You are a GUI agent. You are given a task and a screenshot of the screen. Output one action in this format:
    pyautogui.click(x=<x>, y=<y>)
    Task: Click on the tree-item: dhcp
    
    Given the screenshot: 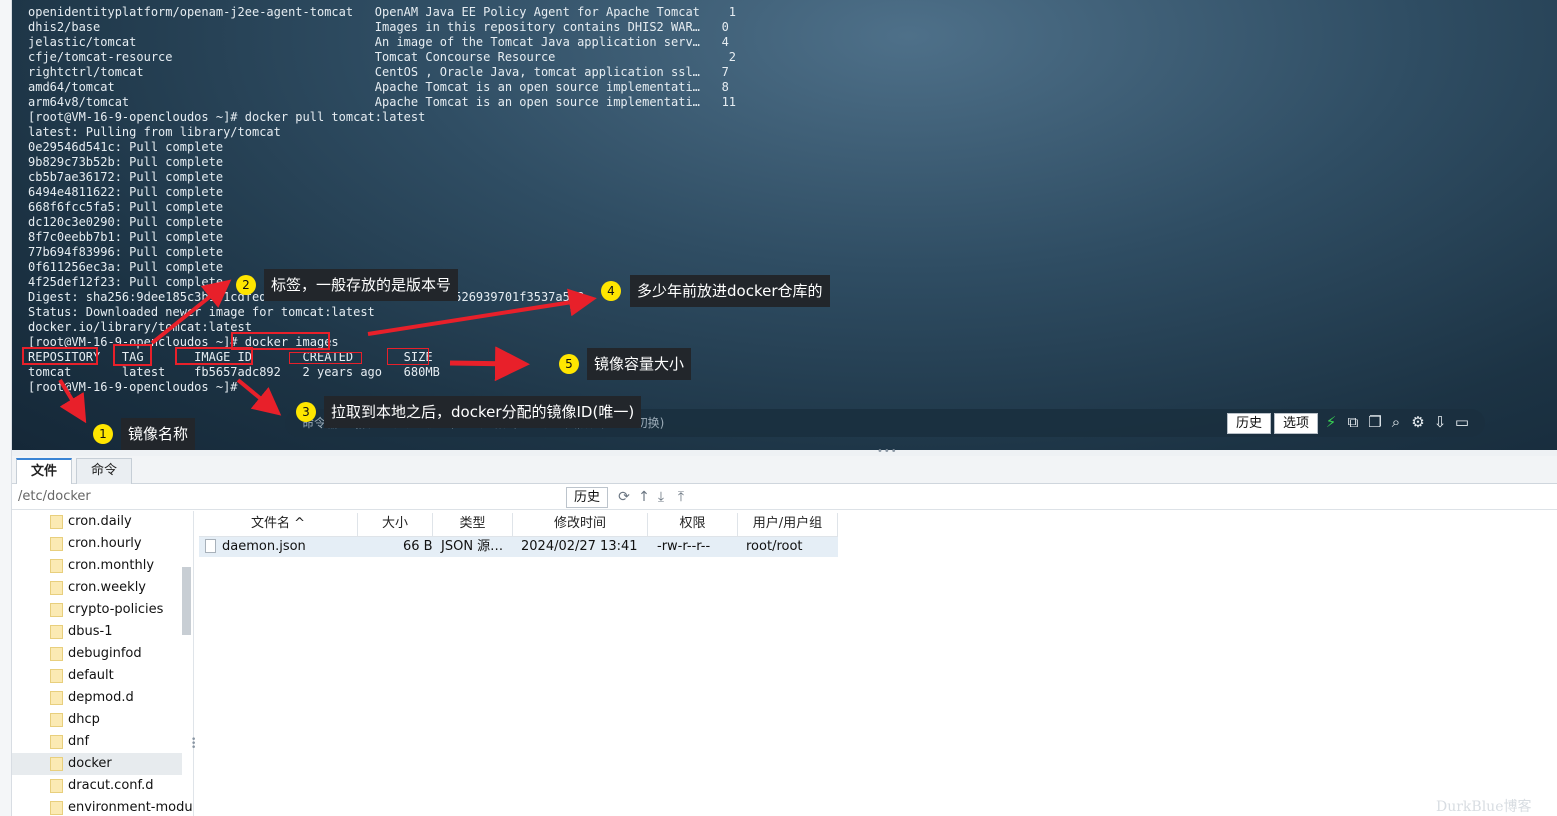 What is the action you would take?
    pyautogui.click(x=97, y=720)
    